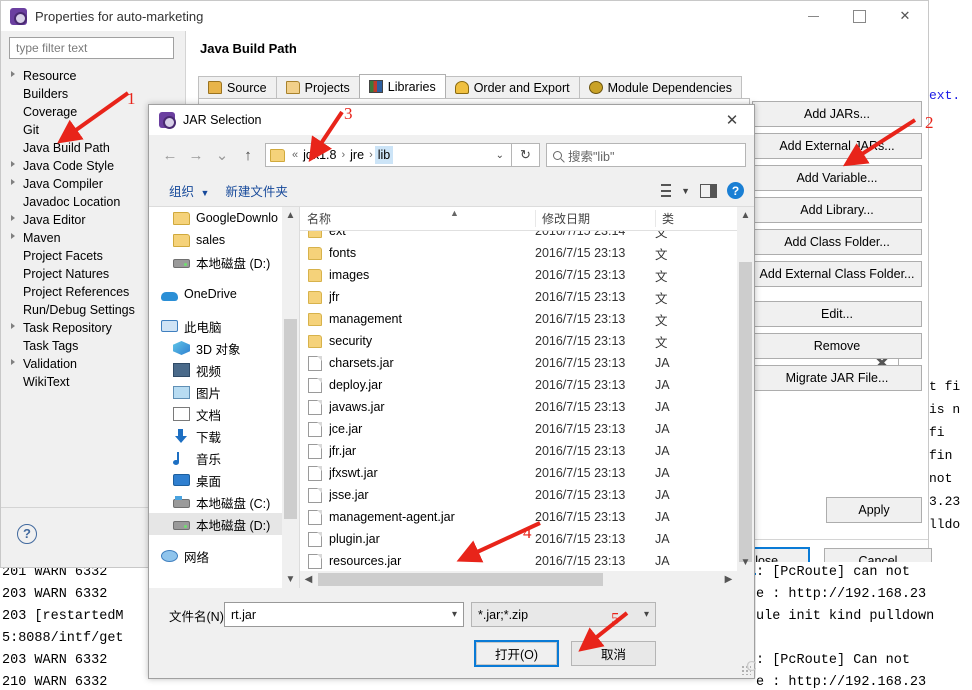 The image size is (972, 690). I want to click on address-bar: « jdk1.8 › jre › lib ⌄, so click(388, 155).